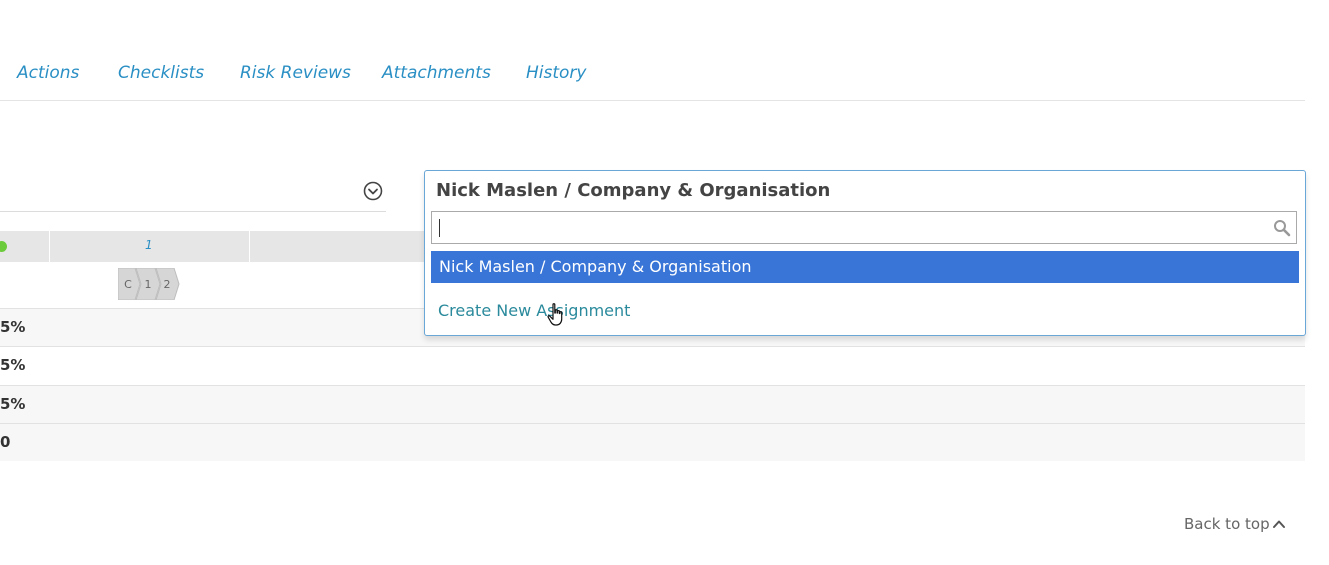  What do you see at coordinates (633, 190) in the screenshot?
I see `assignment-selected-value: Nick Maslen / Company & Organisation` at bounding box center [633, 190].